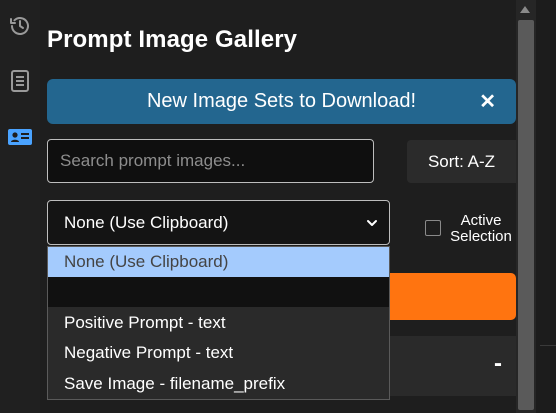  I want to click on banner-text: New Image Sets to Download!, so click(281, 101).